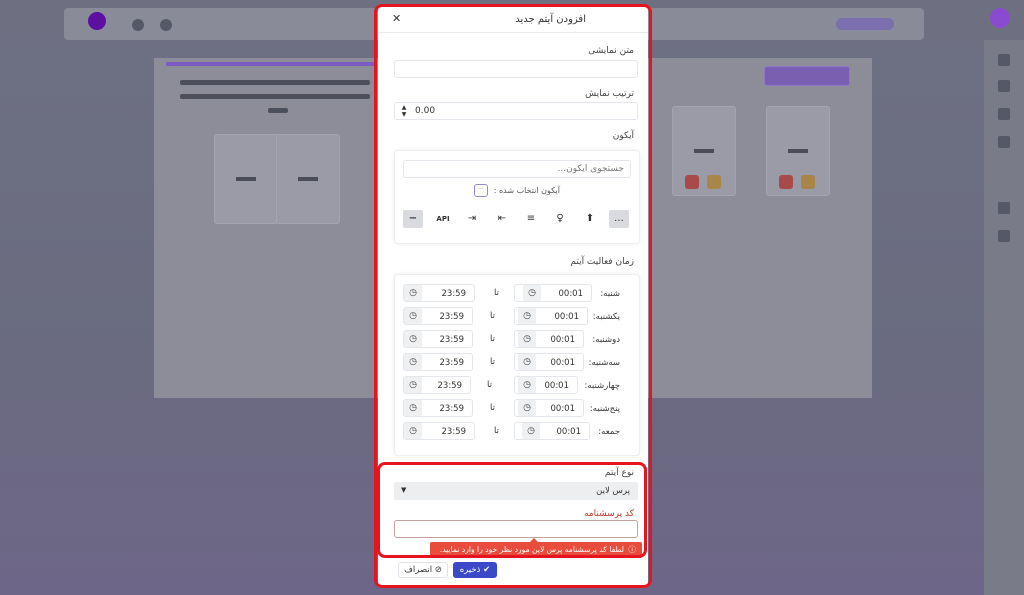  I want to click on day-label: شنبه:, so click(610, 294).